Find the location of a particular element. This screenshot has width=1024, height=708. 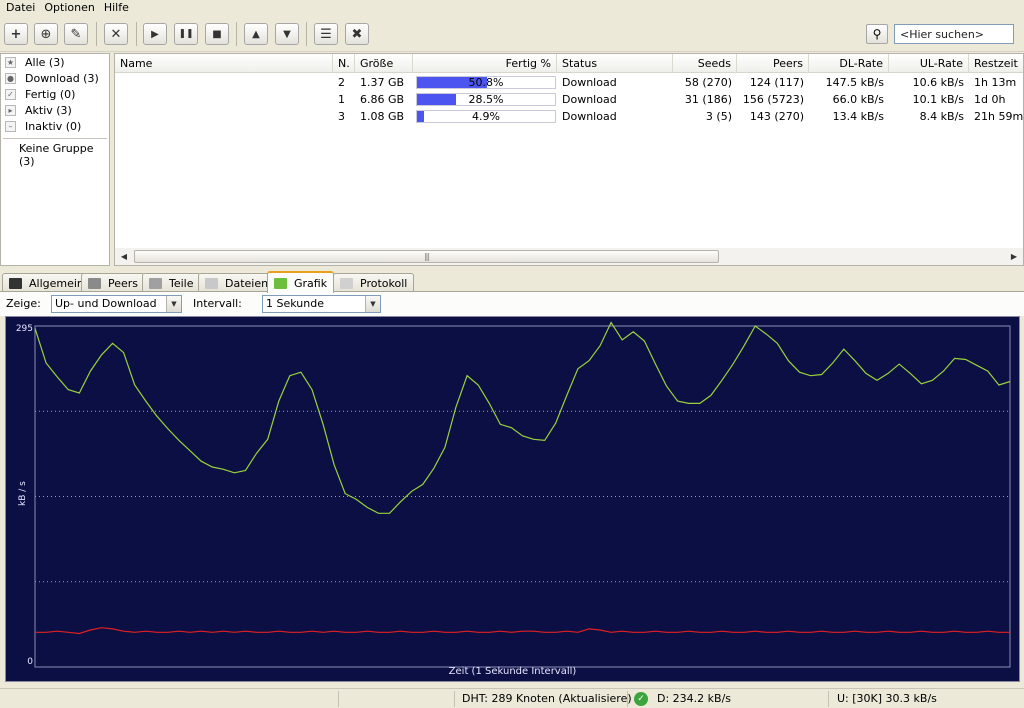

play-small-icon: ▸ is located at coordinates (10, 110).